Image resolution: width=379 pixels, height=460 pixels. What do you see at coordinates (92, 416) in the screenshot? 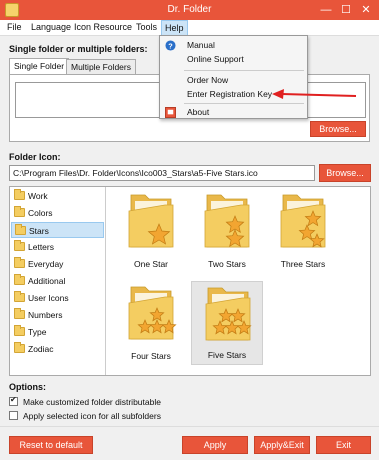
I see `subfolders-label: Apply selected icon for all subfolders` at bounding box center [92, 416].